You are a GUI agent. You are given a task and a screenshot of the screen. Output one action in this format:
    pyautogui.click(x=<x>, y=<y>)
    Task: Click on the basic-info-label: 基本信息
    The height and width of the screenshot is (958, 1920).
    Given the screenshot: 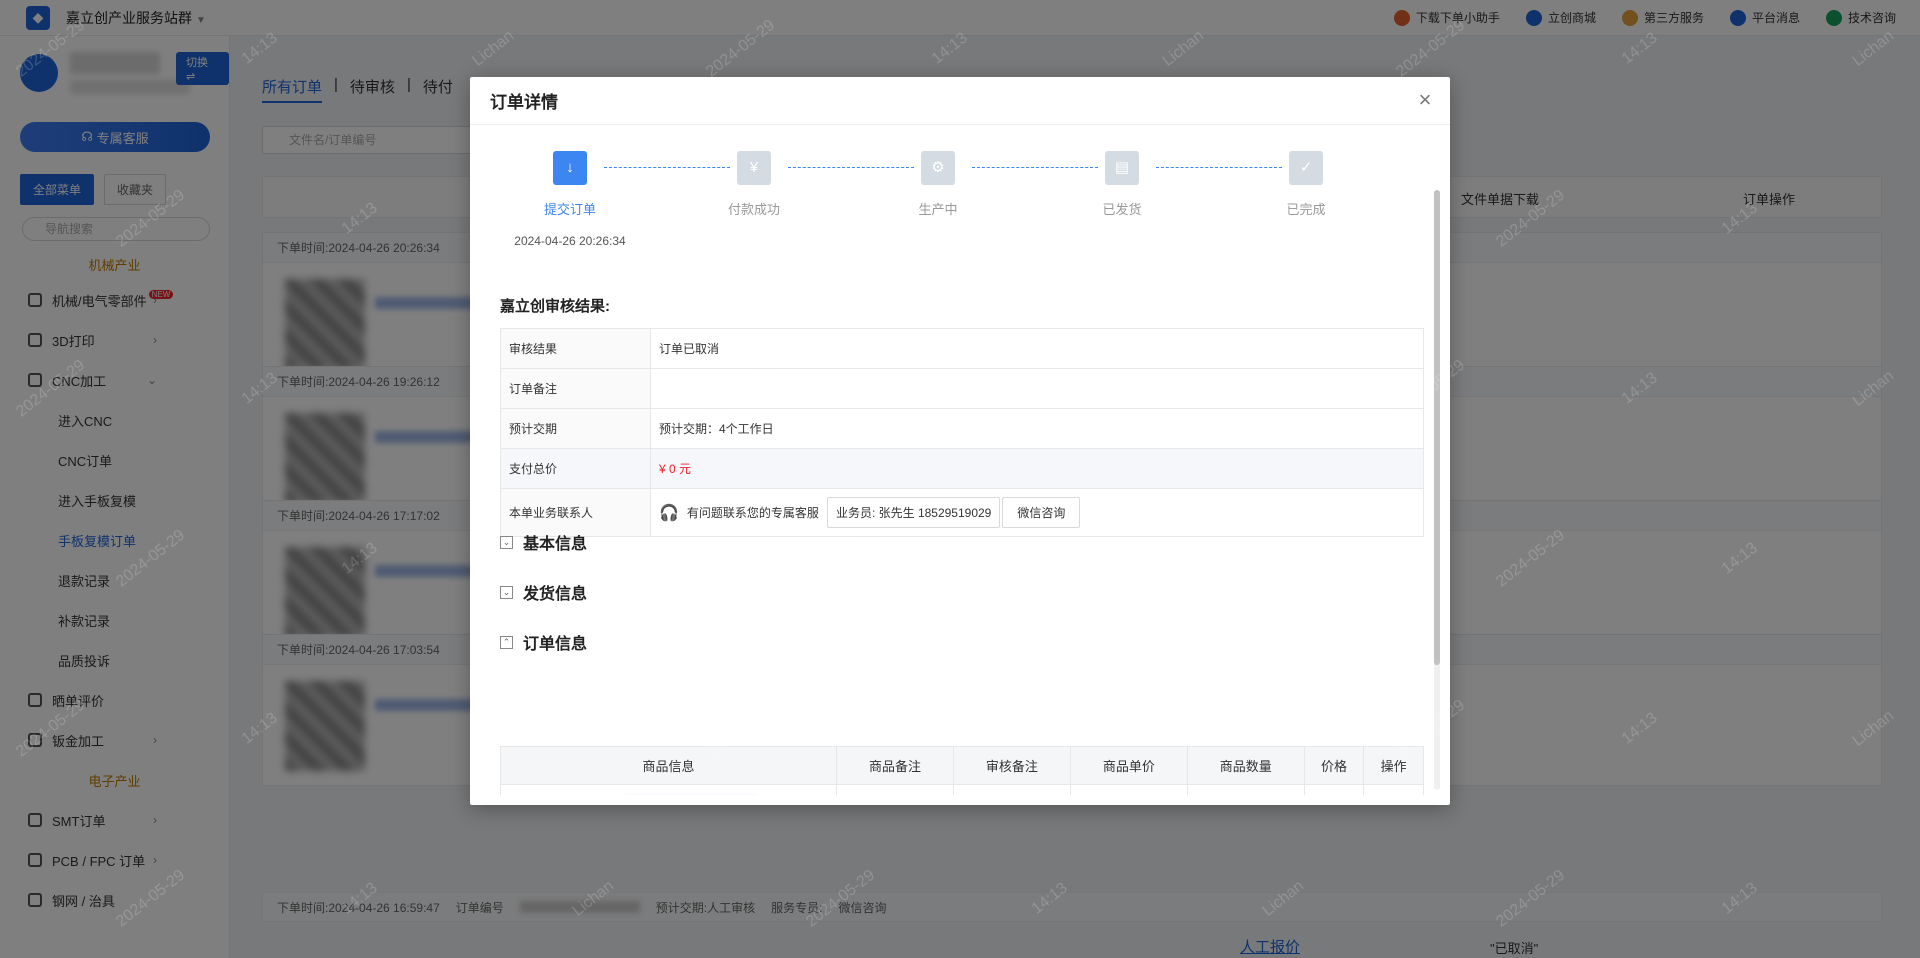 What is the action you would take?
    pyautogui.click(x=555, y=544)
    